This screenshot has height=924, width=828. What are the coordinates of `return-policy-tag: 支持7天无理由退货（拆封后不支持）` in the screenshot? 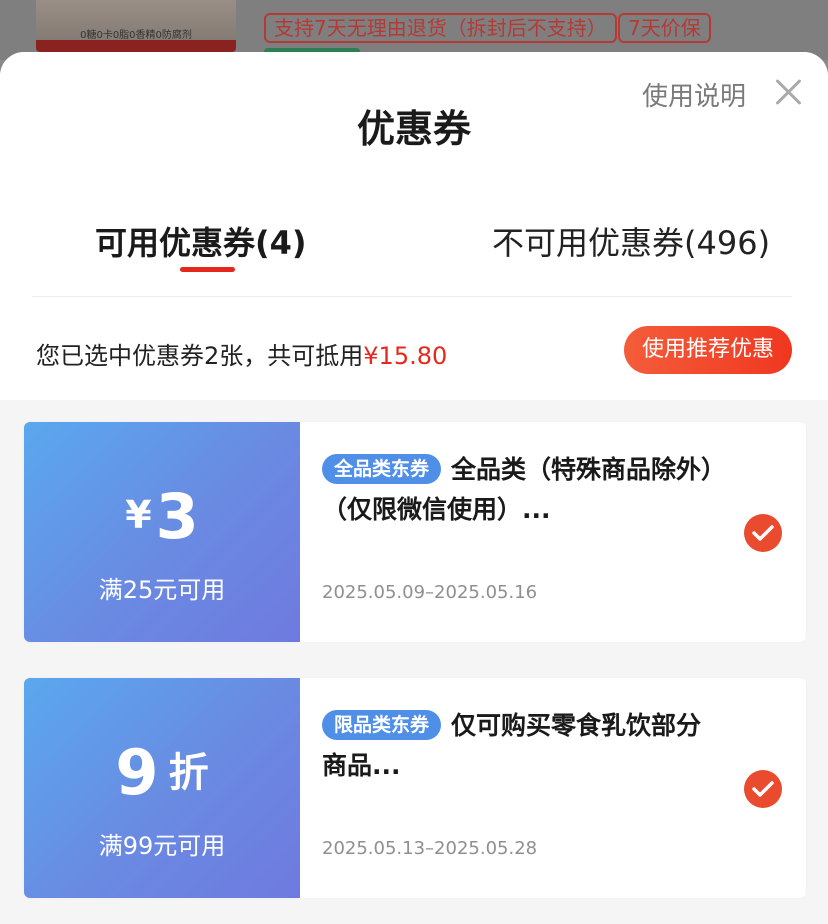 It's located at (440, 28).